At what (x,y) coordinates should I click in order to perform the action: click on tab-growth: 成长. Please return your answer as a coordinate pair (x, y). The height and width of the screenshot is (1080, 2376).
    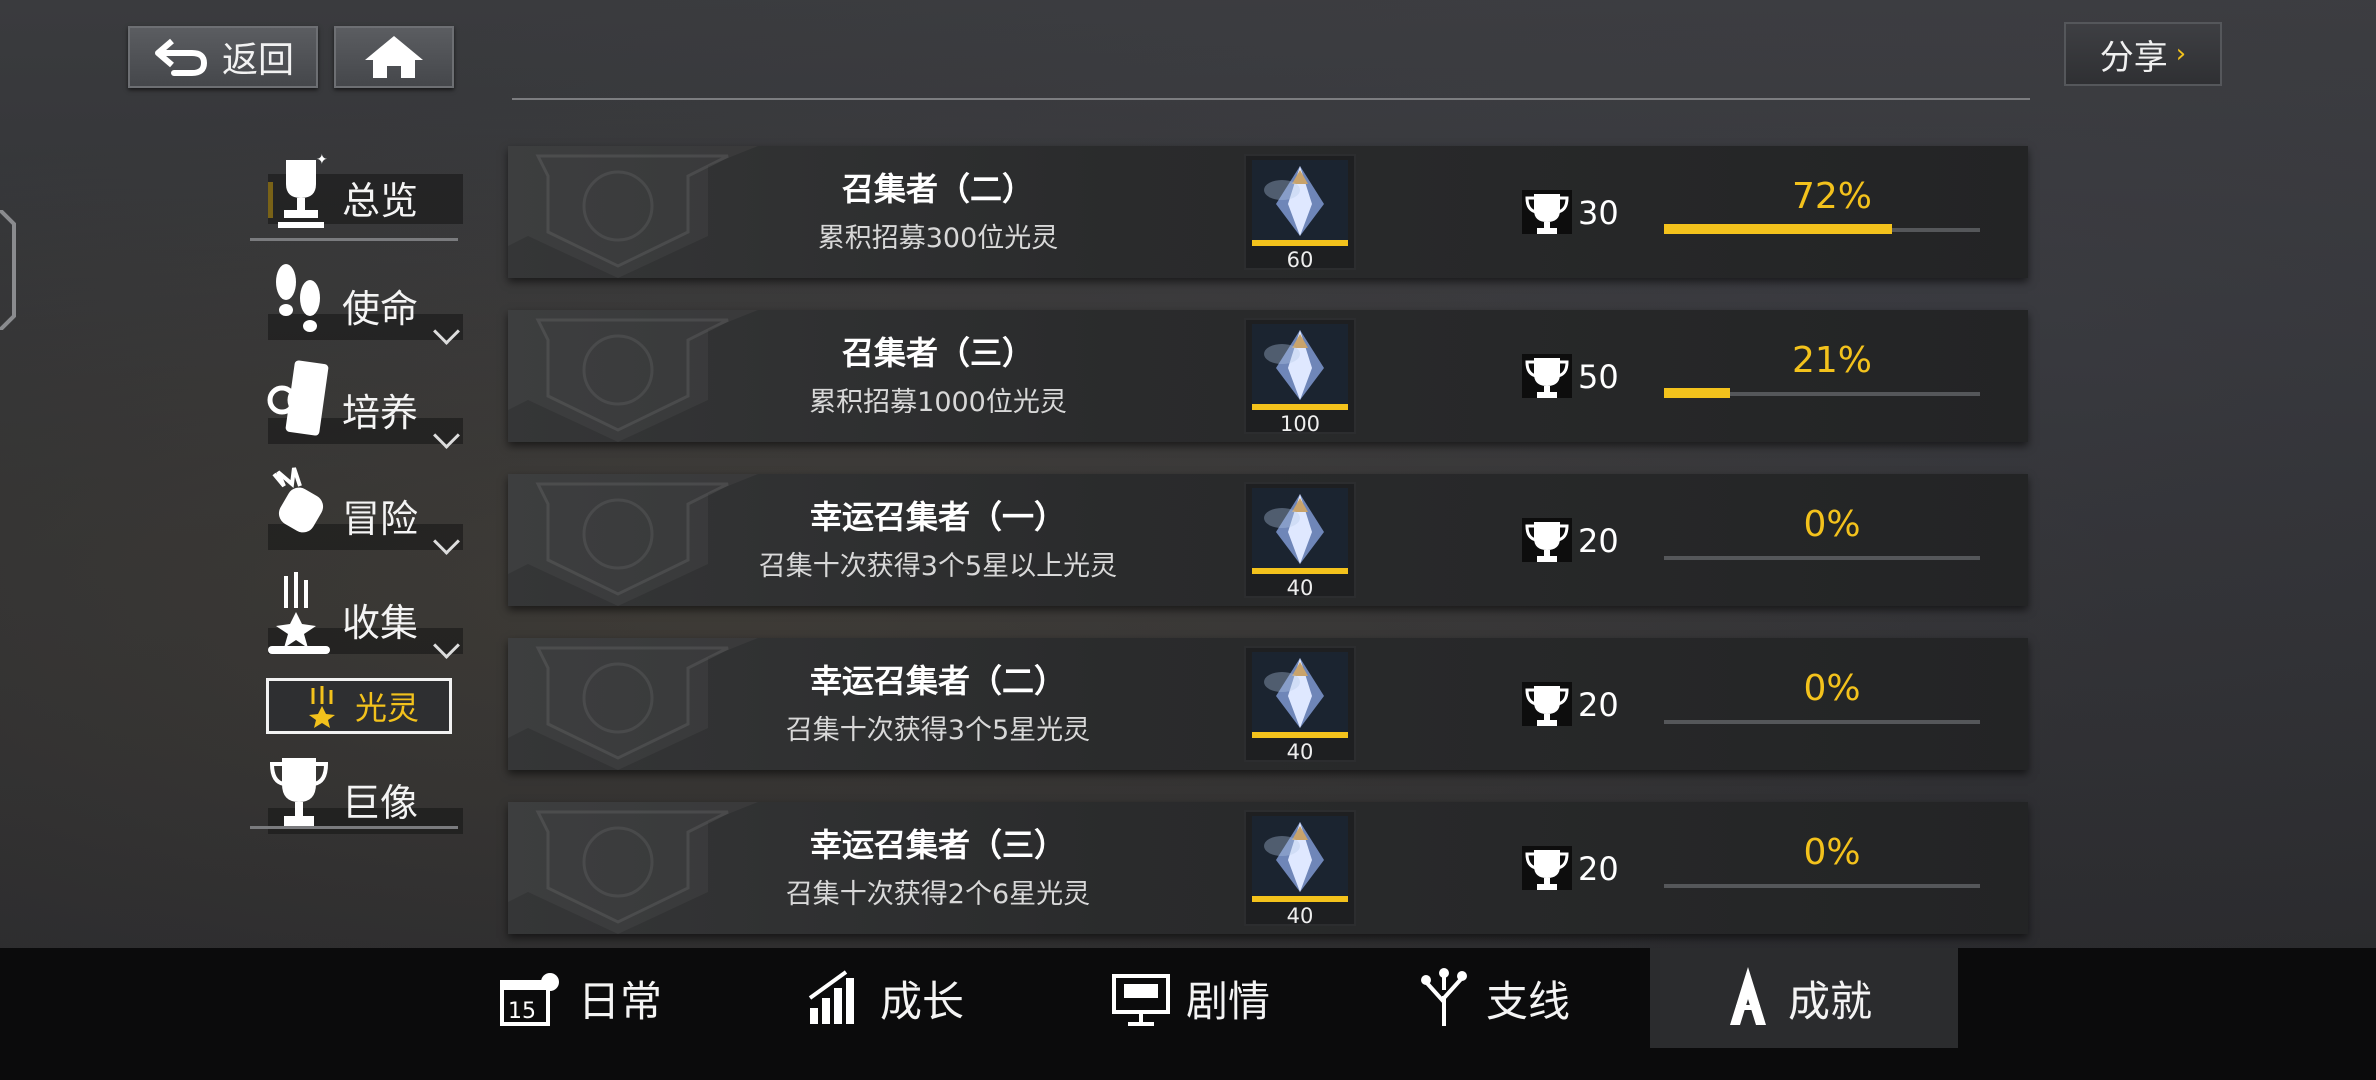
    Looking at the image, I should click on (885, 998).